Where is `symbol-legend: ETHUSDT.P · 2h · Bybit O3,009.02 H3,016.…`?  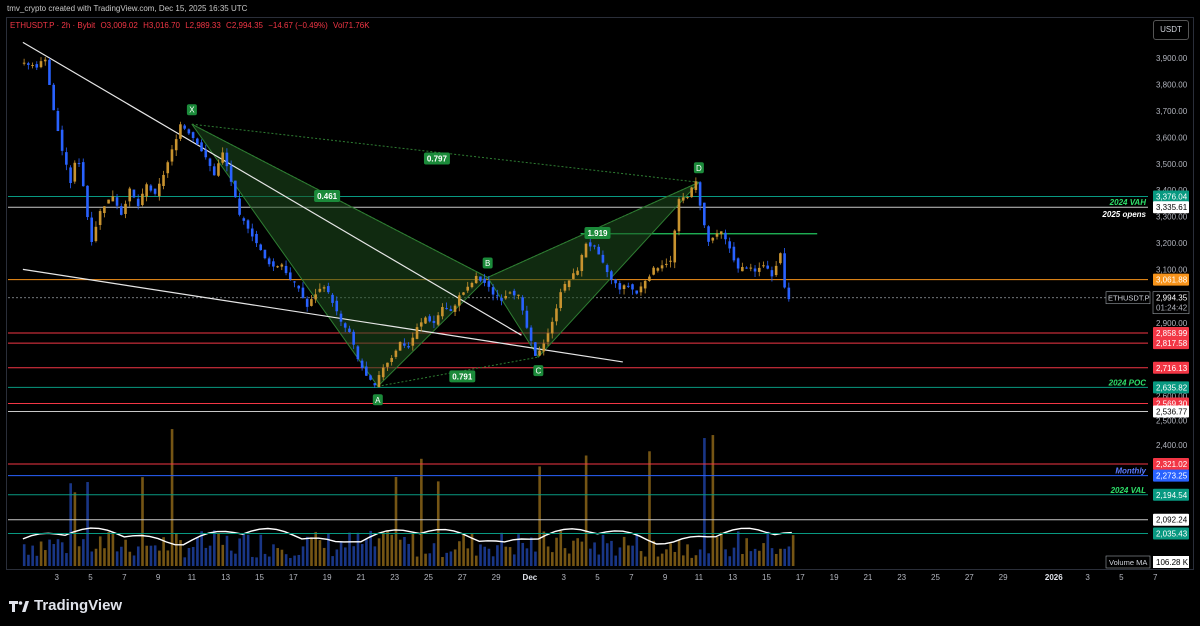
symbol-legend: ETHUSDT.P · 2h · Bybit O3,009.02 H3,016.… is located at coordinates (191, 25).